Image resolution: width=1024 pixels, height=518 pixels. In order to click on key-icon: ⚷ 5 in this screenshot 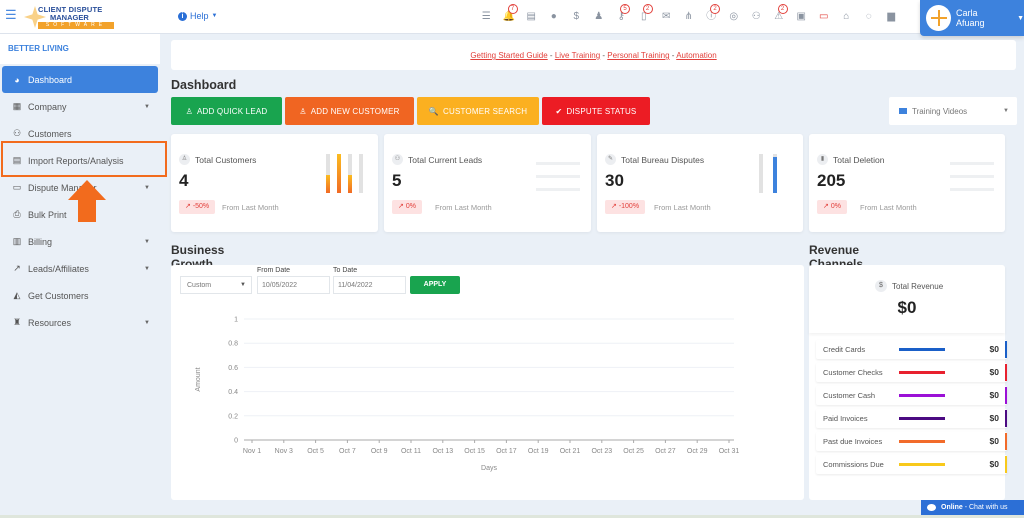, I will do `click(621, 17)`.